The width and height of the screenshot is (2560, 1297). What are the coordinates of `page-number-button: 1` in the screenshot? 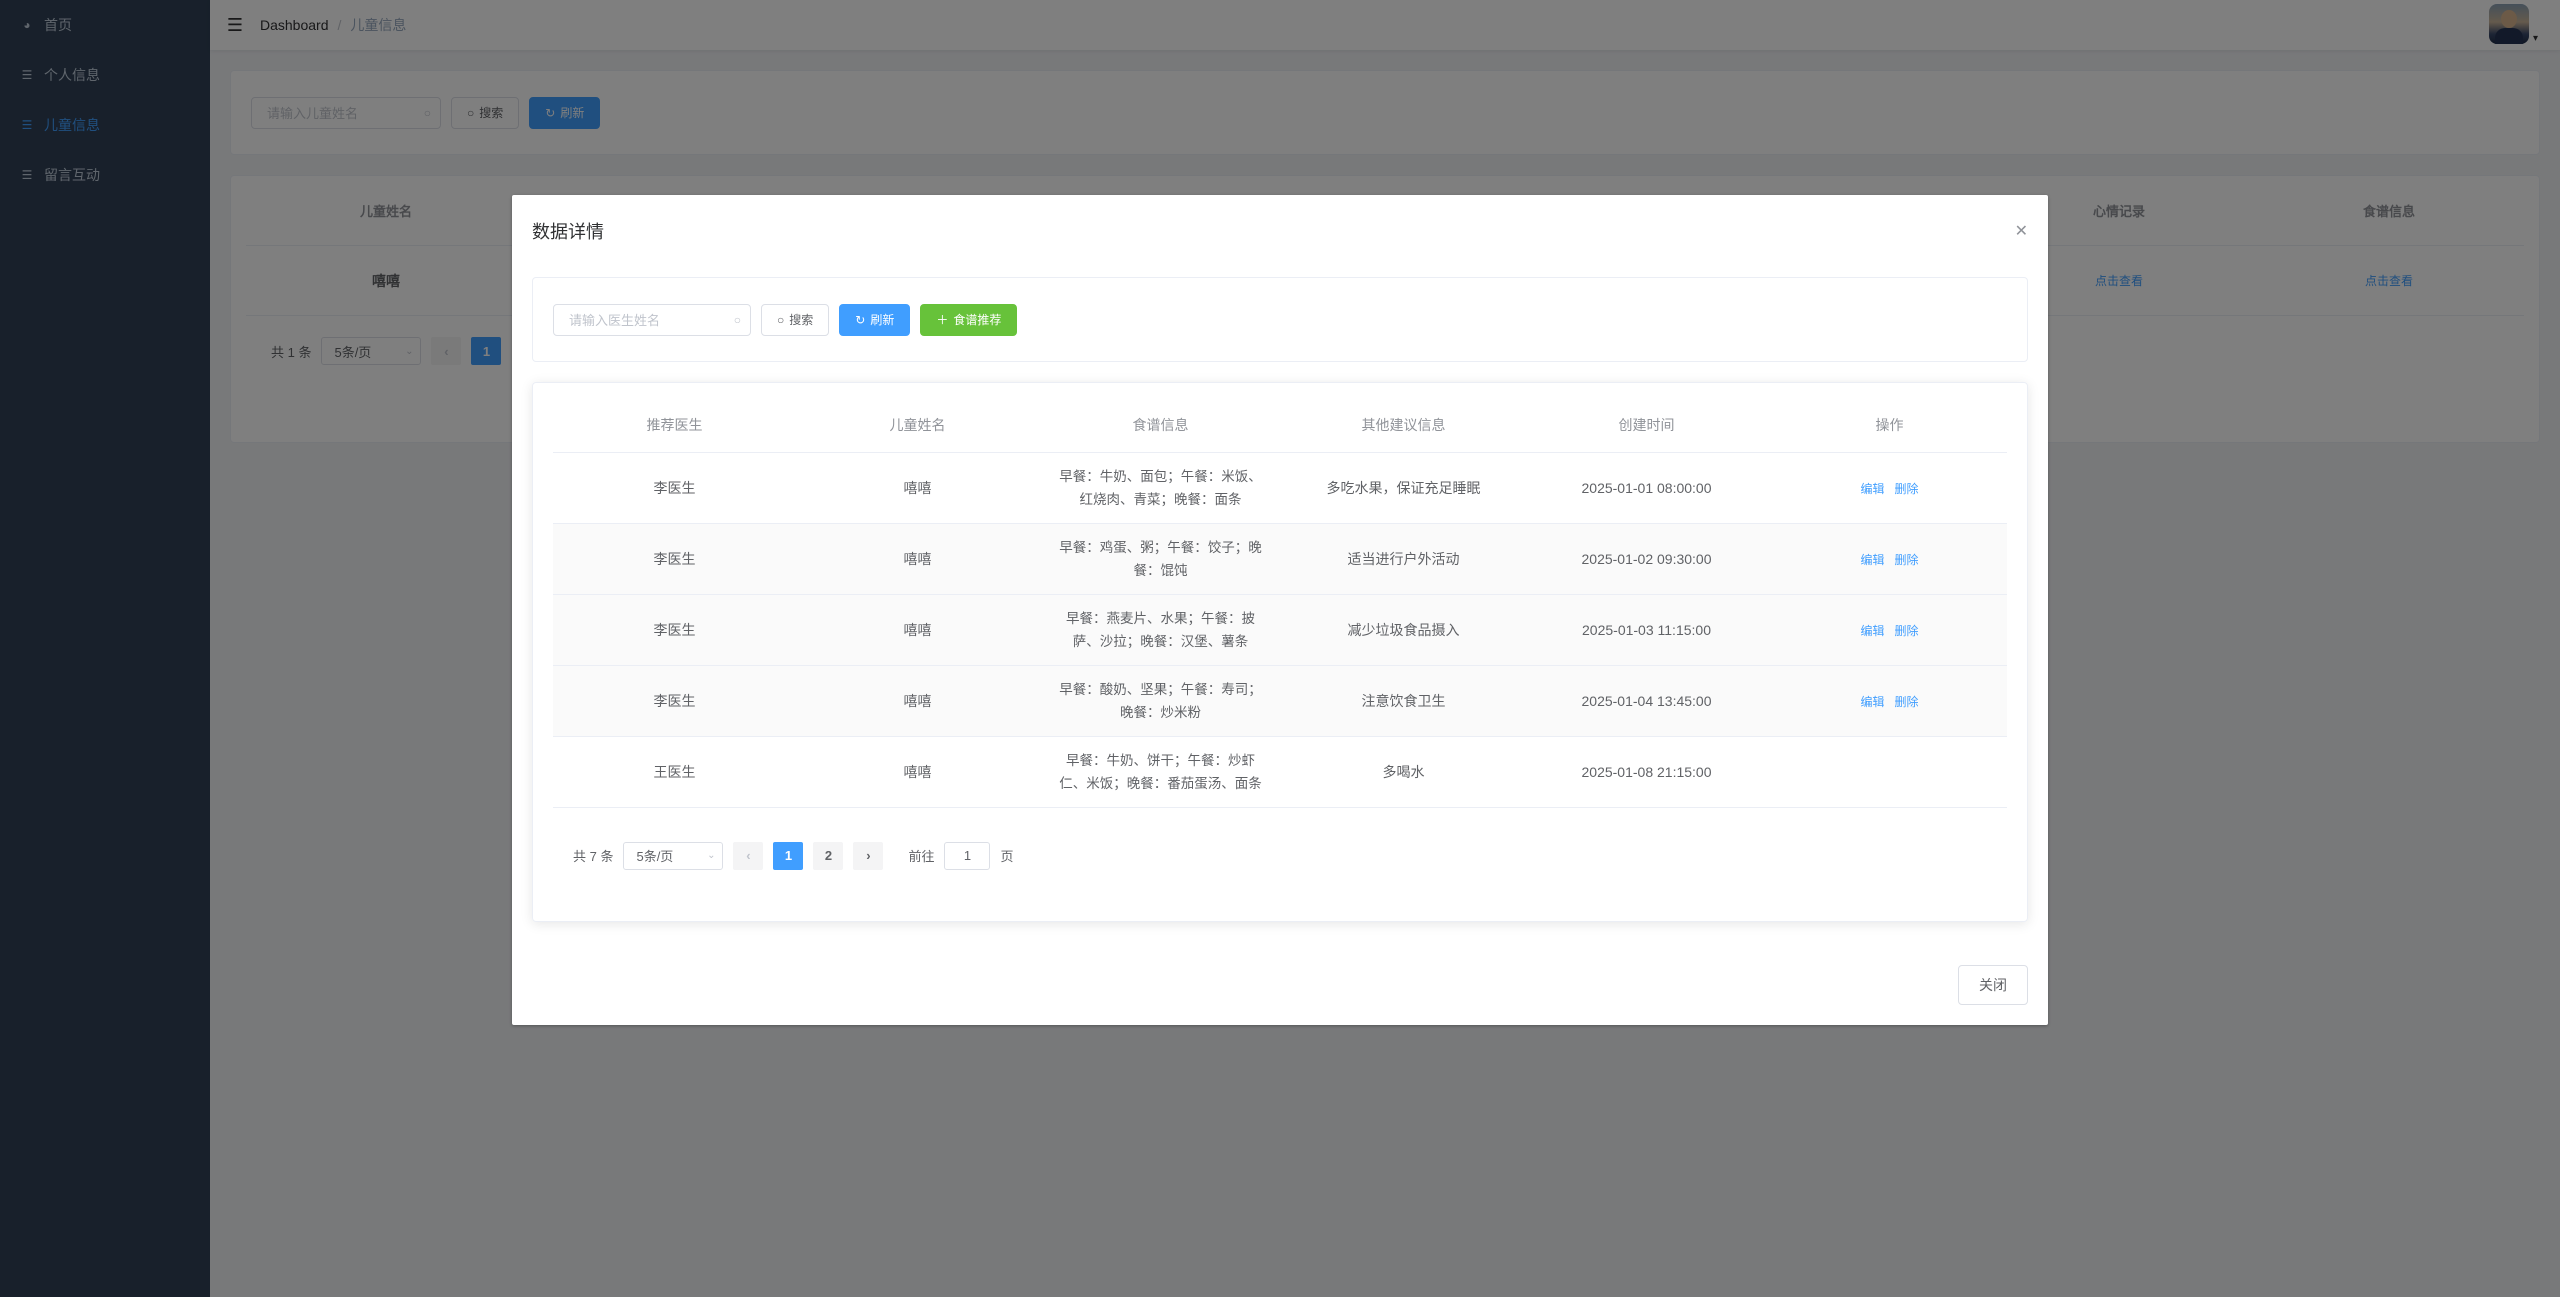 It's located at (788, 855).